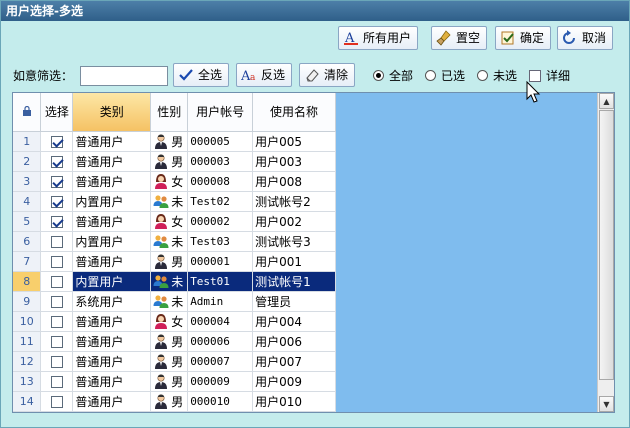 Image resolution: width=630 pixels, height=428 pixels. I want to click on select-all-button: 全选, so click(201, 75).